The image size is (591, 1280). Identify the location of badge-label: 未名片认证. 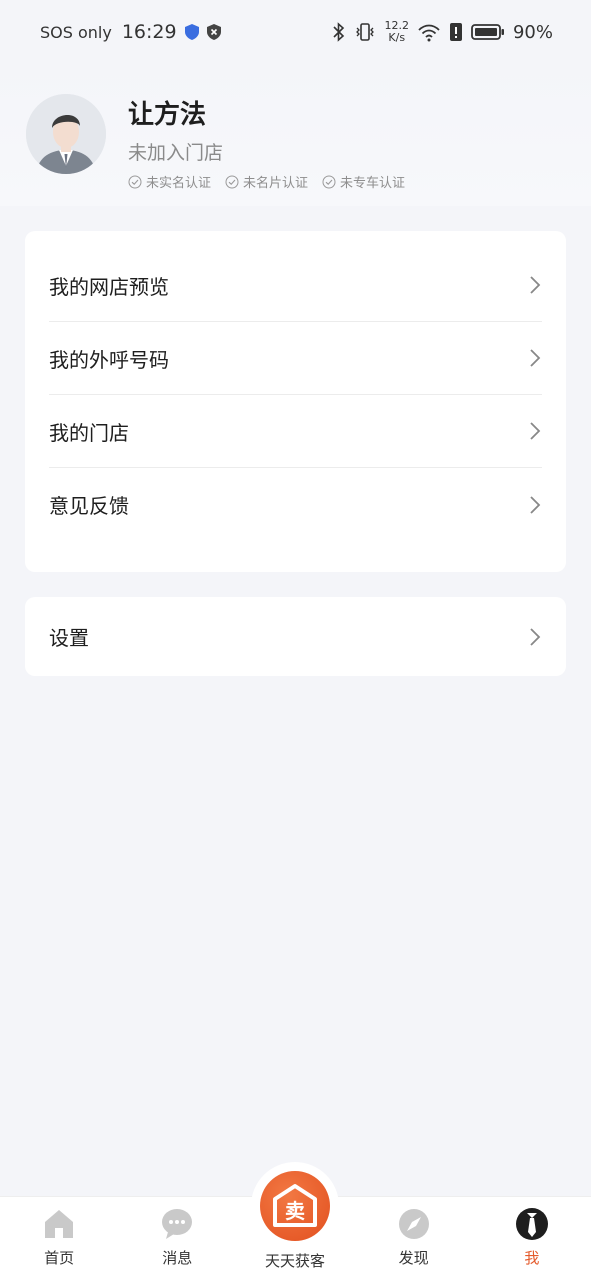
(276, 183).